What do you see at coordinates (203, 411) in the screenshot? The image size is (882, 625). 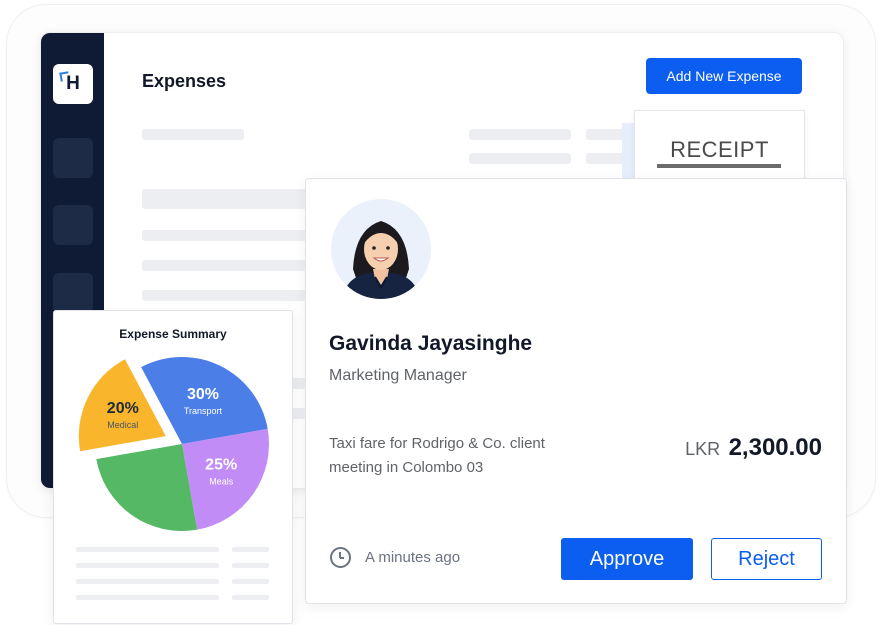 I see `pie-category-label: Transport` at bounding box center [203, 411].